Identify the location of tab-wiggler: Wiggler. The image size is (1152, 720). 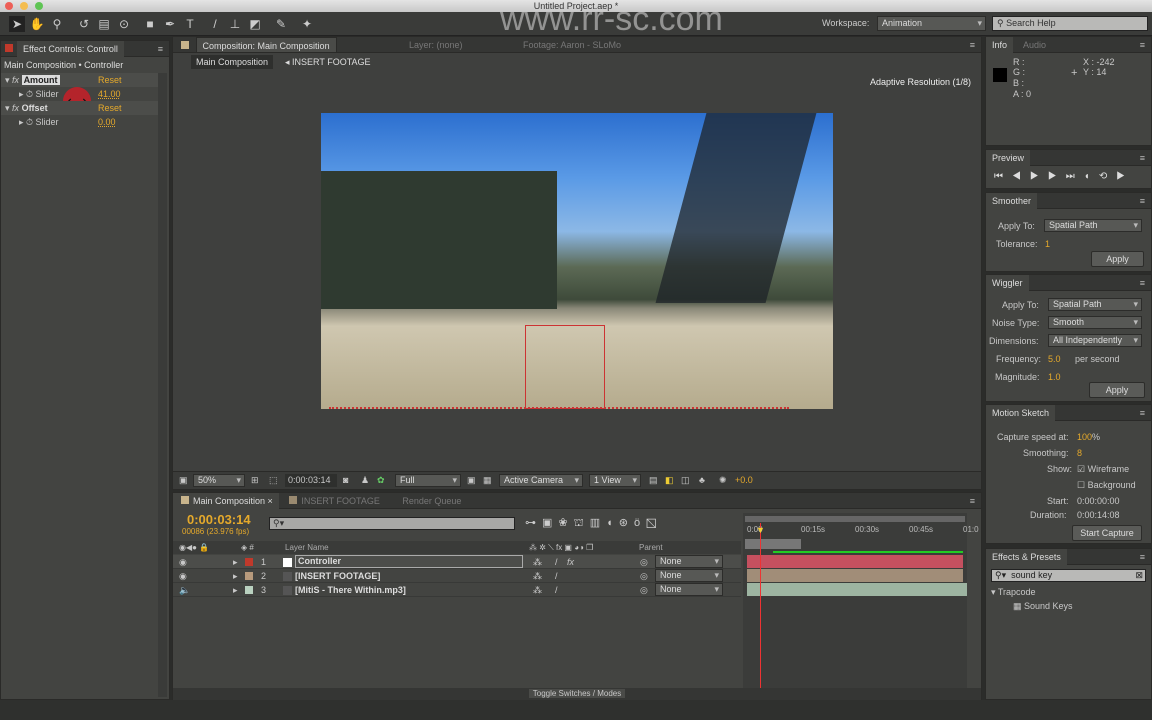
(1007, 283).